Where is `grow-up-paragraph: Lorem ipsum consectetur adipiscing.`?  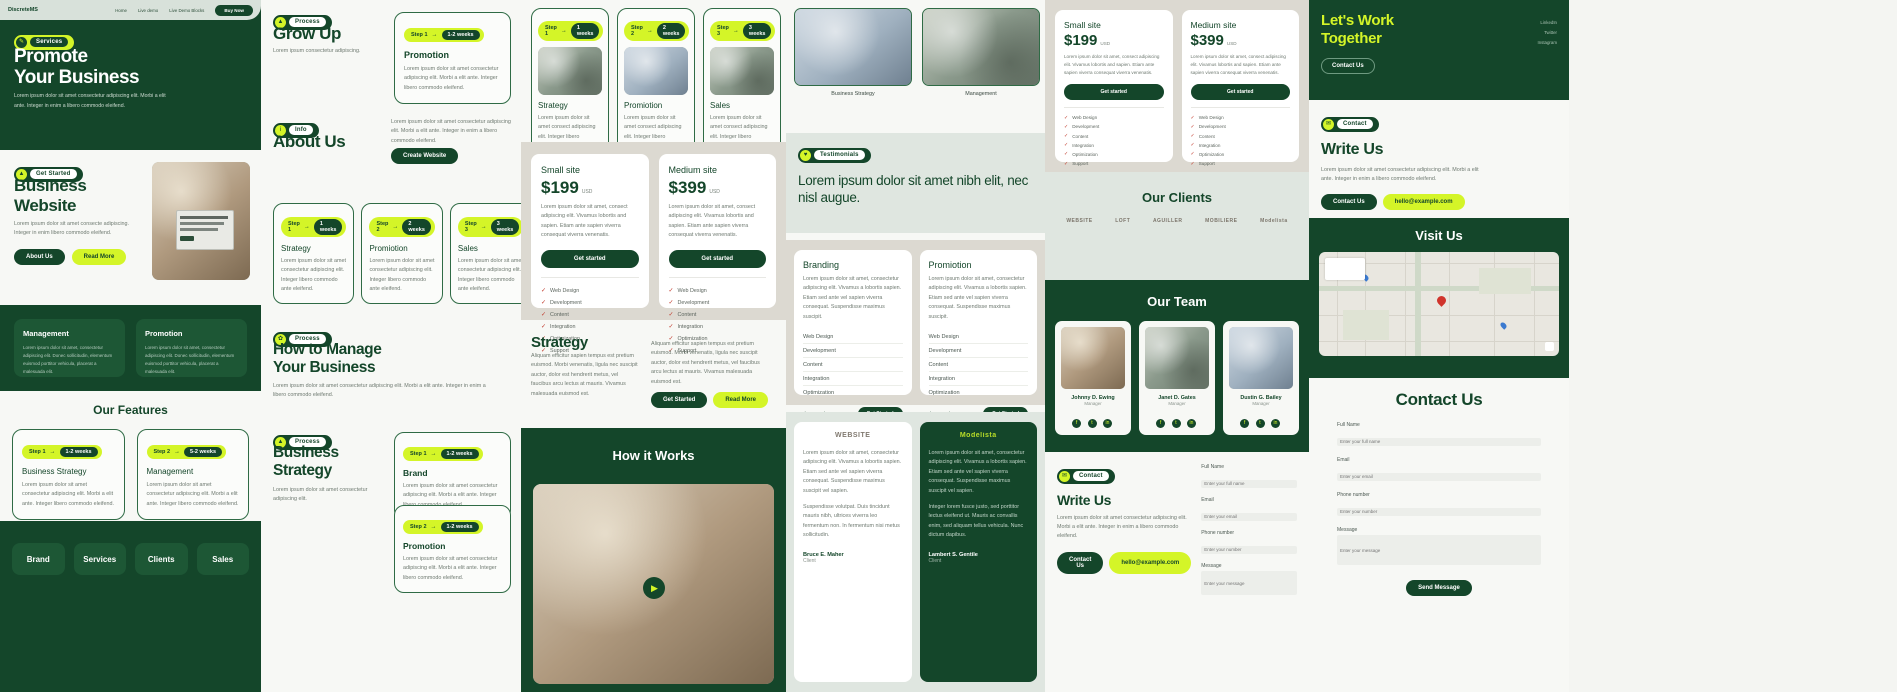 grow-up-paragraph: Lorem ipsum consectetur adipiscing. is located at coordinates (317, 51).